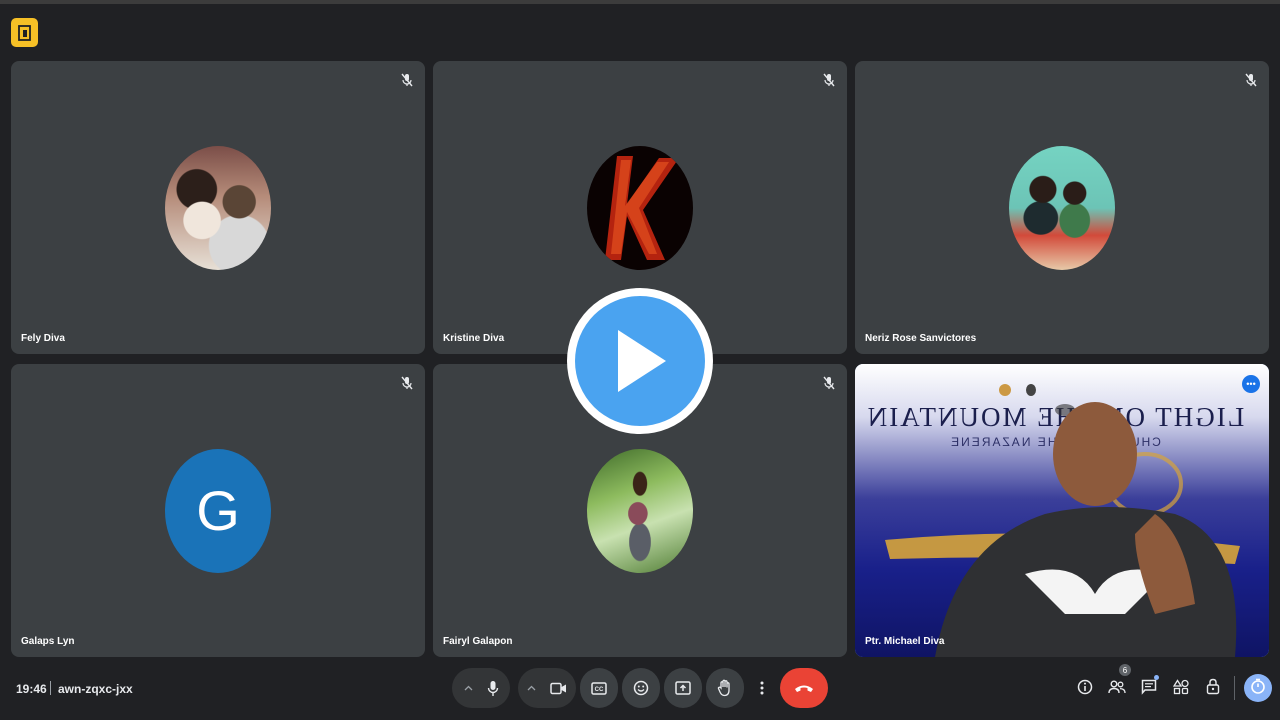  I want to click on raise-hand-icon, so click(725, 688).